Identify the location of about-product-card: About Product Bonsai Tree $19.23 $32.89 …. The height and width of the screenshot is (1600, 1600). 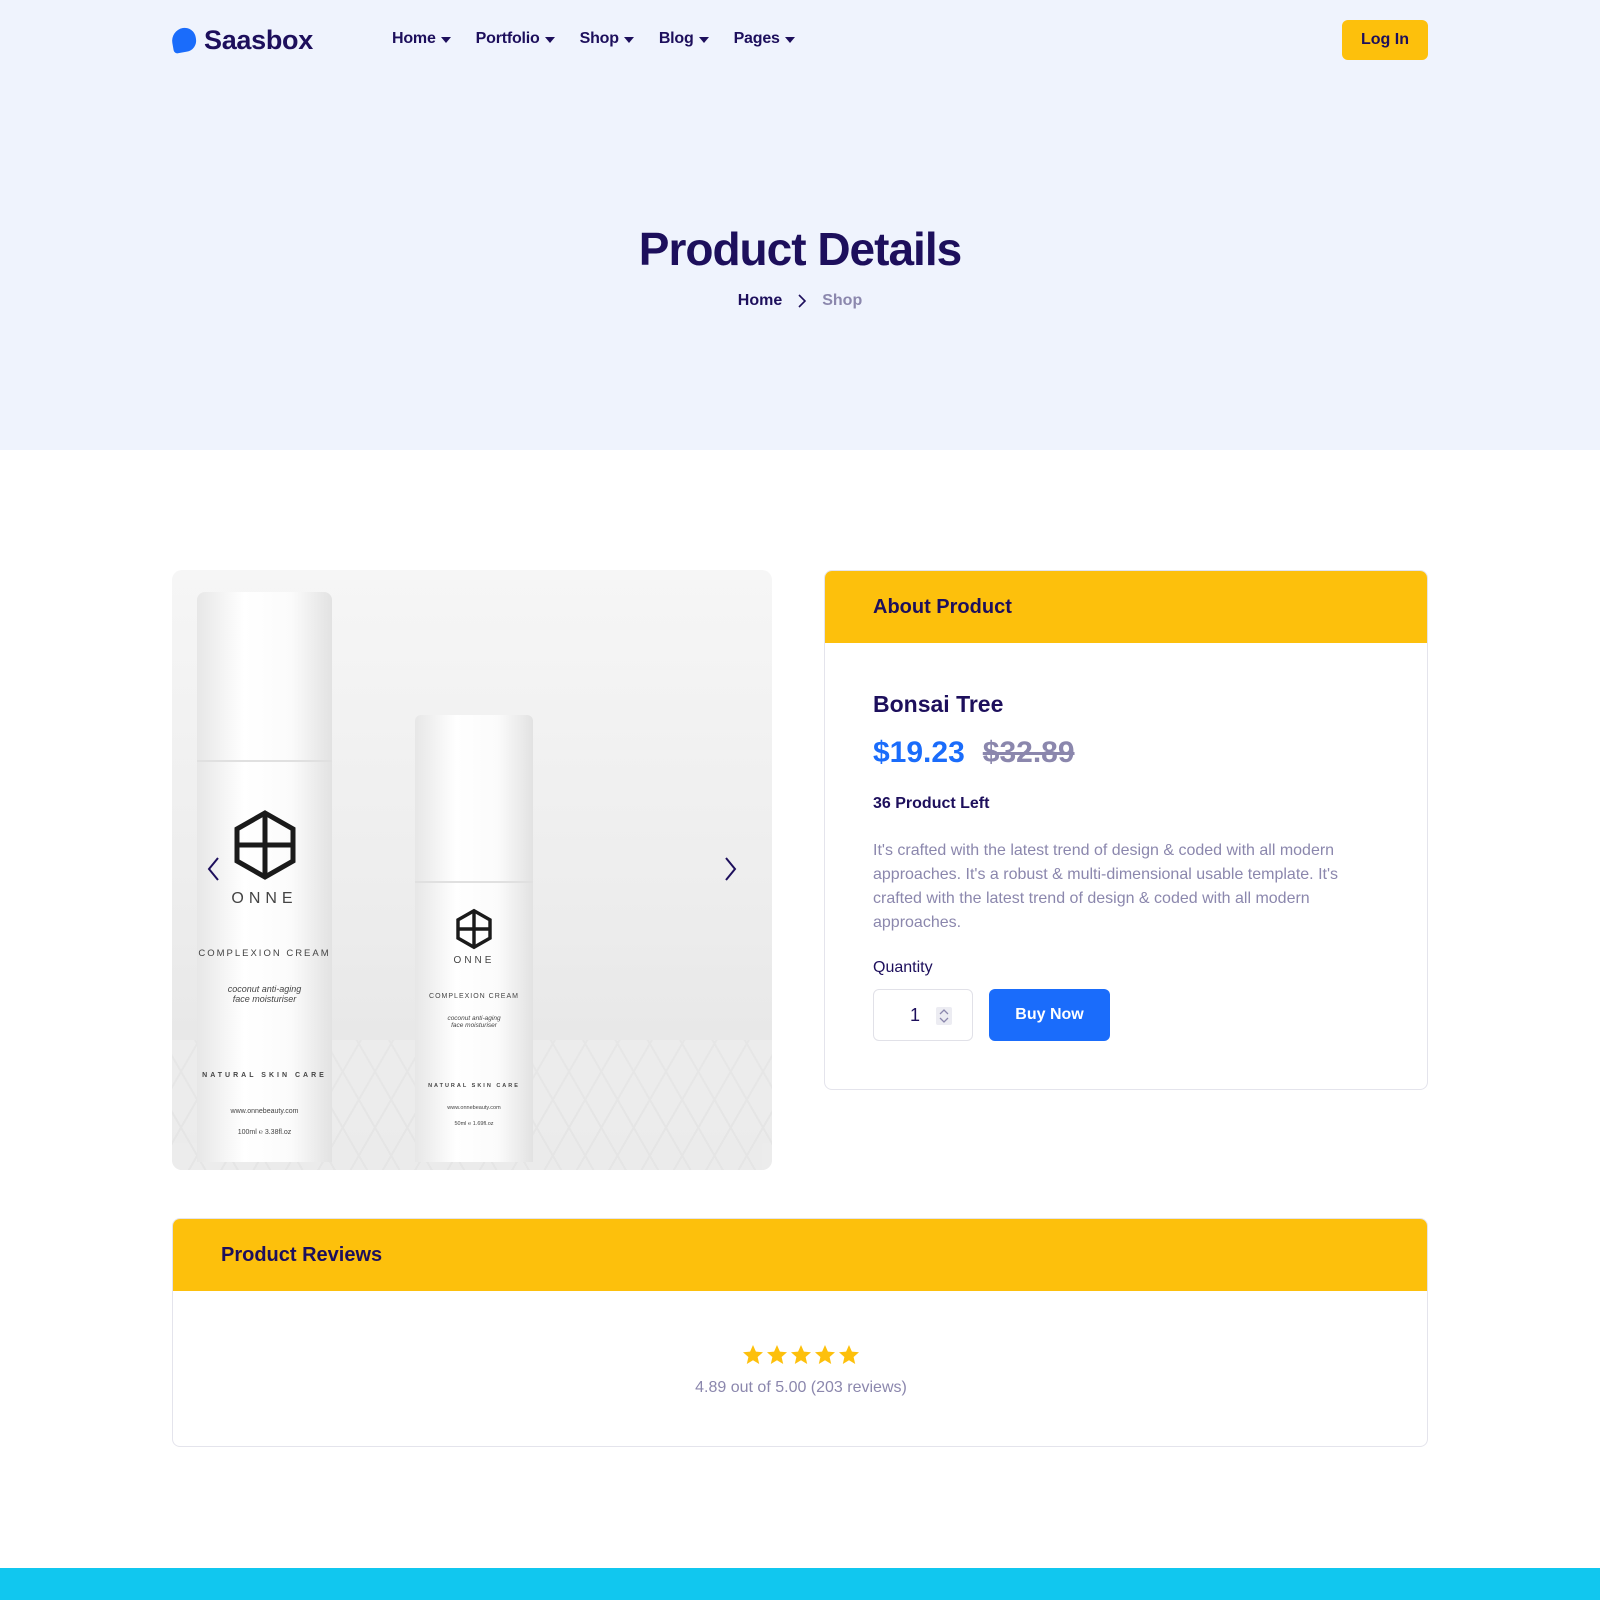
(1126, 830).